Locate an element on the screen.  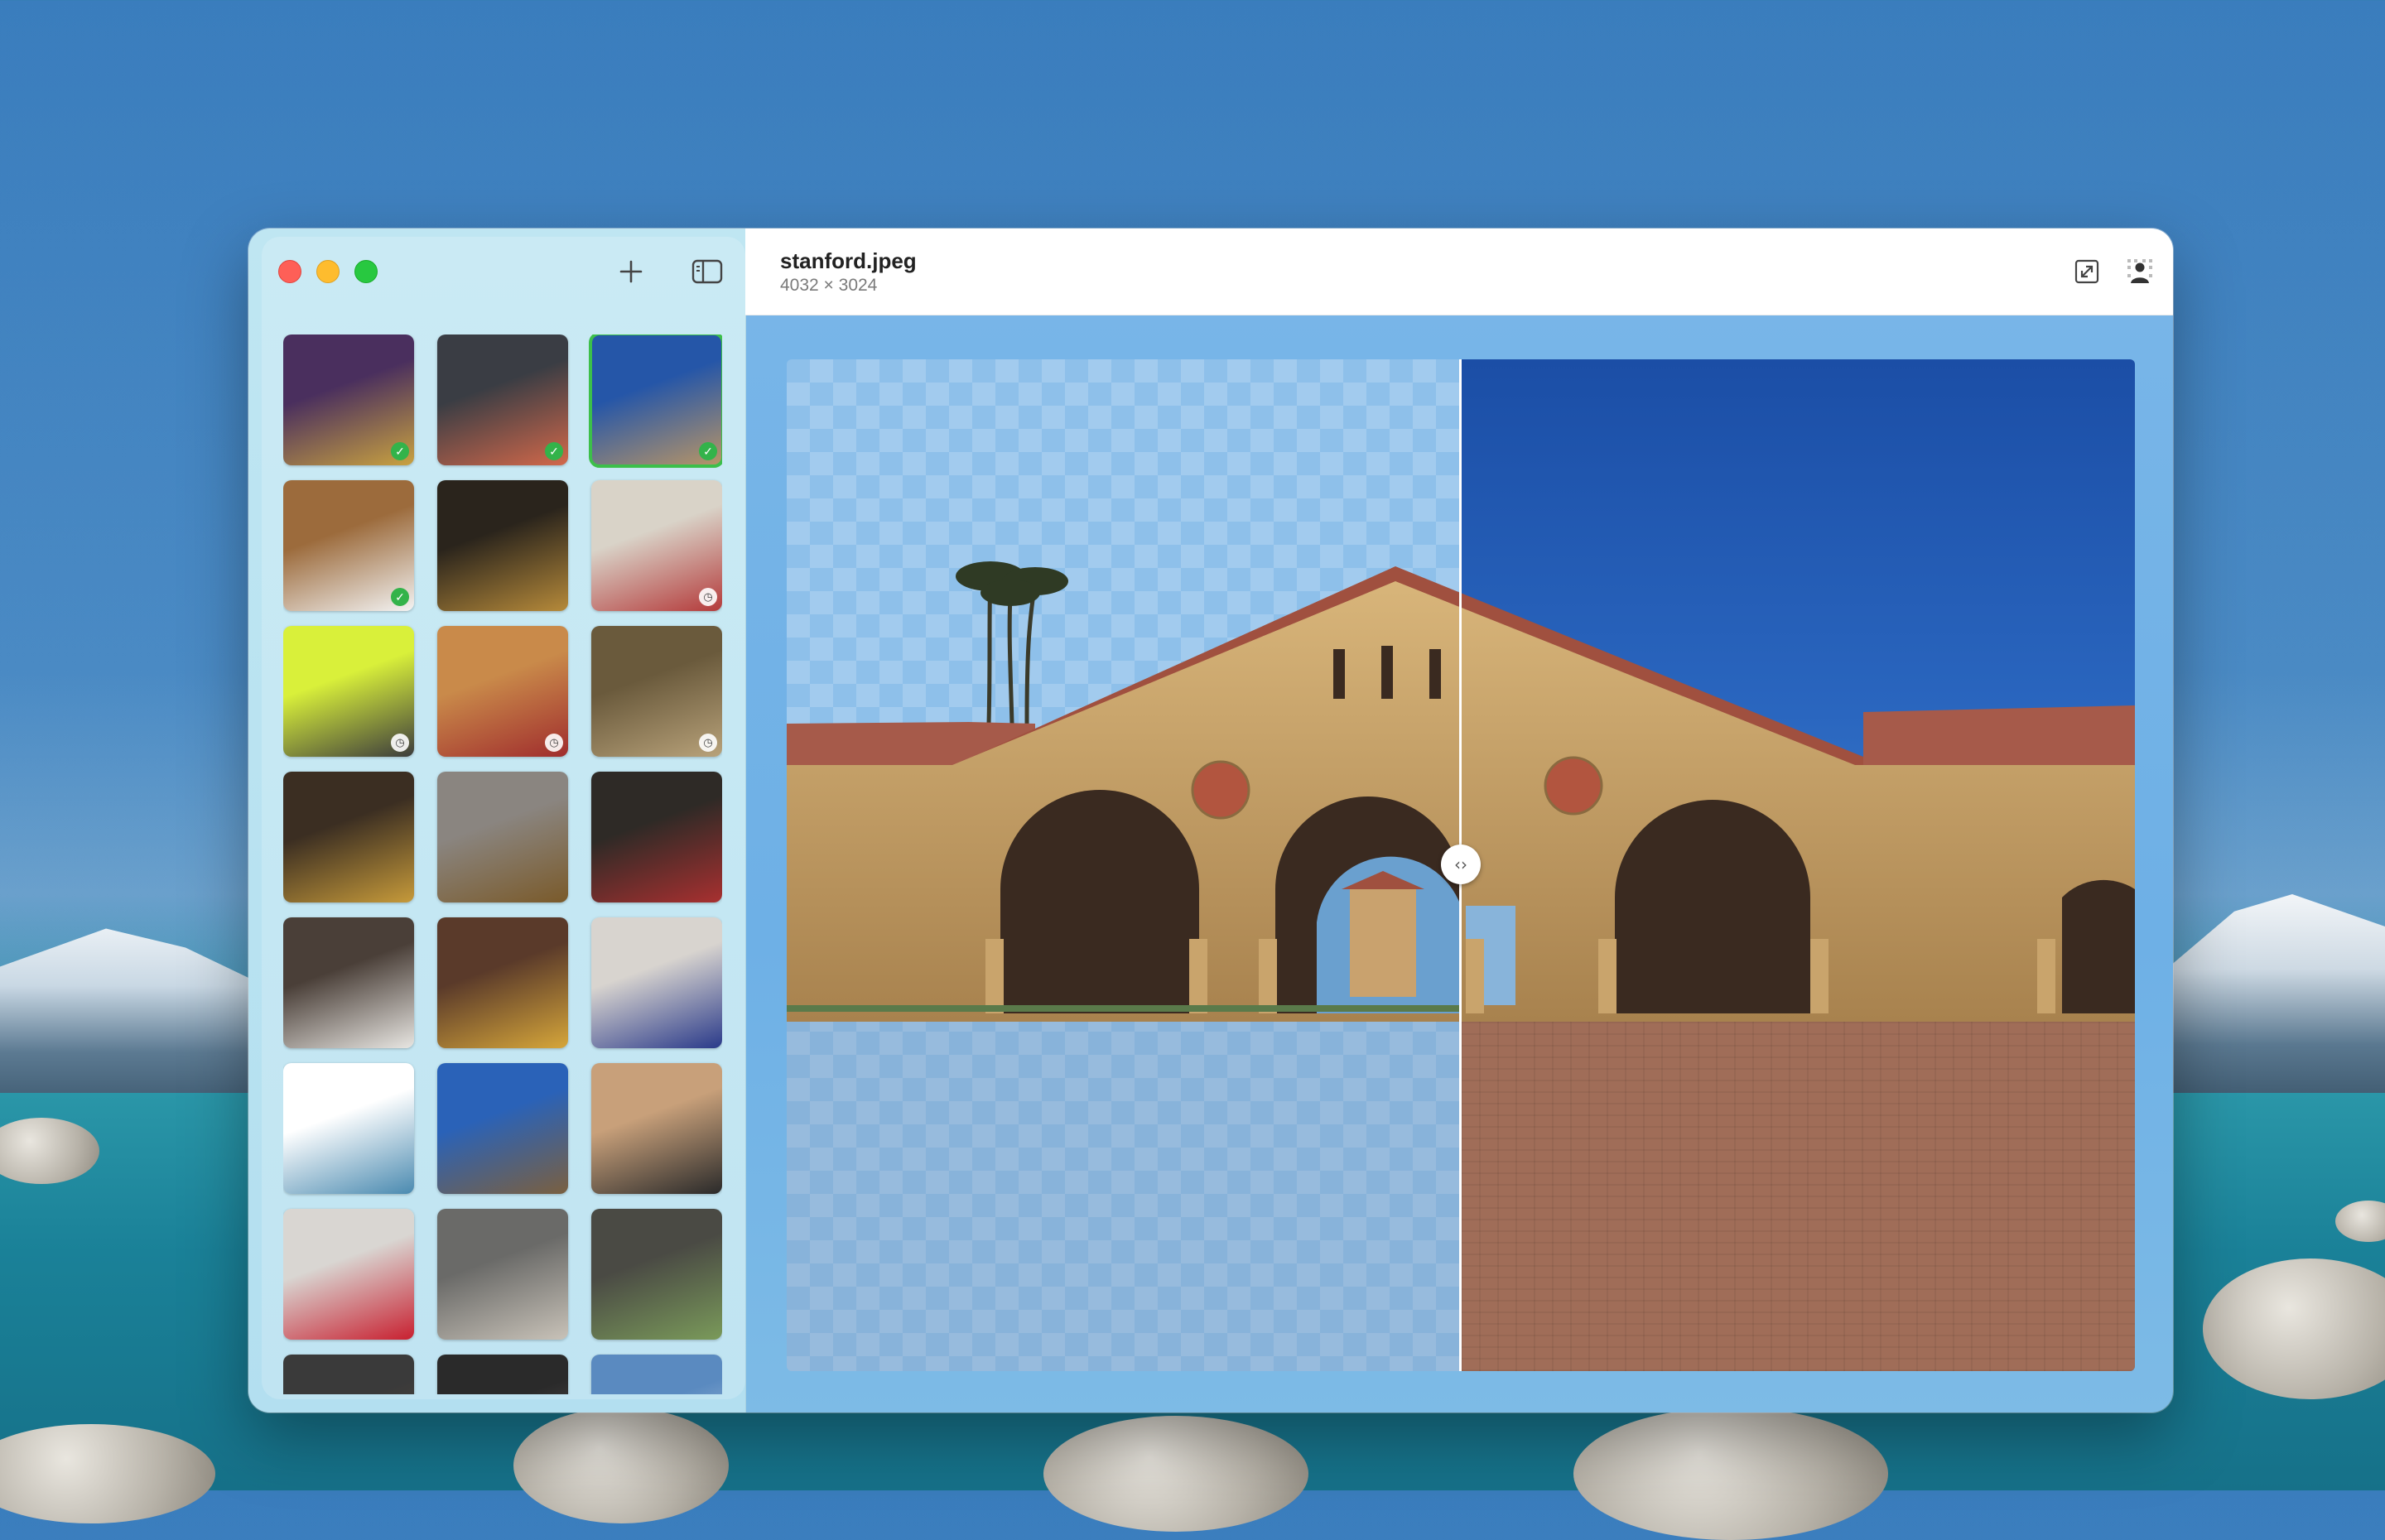
thumbnail-warehouse-boxes is located at coordinates (502, 1275).